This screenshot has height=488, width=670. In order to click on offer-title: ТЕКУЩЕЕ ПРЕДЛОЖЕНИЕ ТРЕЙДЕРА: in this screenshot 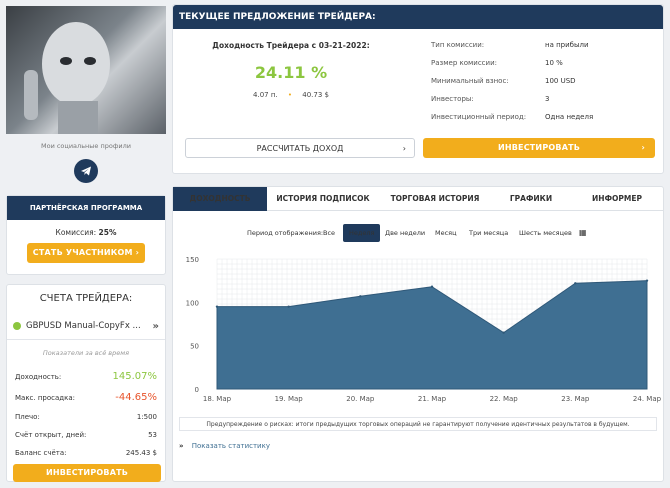, I will do `click(418, 17)`.